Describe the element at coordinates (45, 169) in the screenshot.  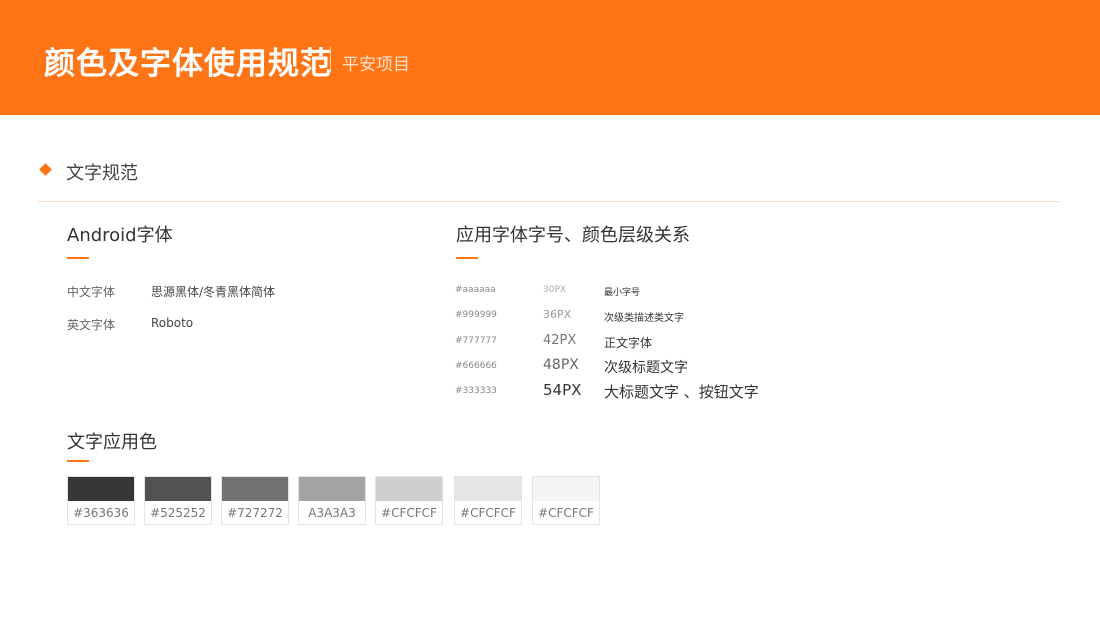
I see `diamond-bullet-icon` at that location.